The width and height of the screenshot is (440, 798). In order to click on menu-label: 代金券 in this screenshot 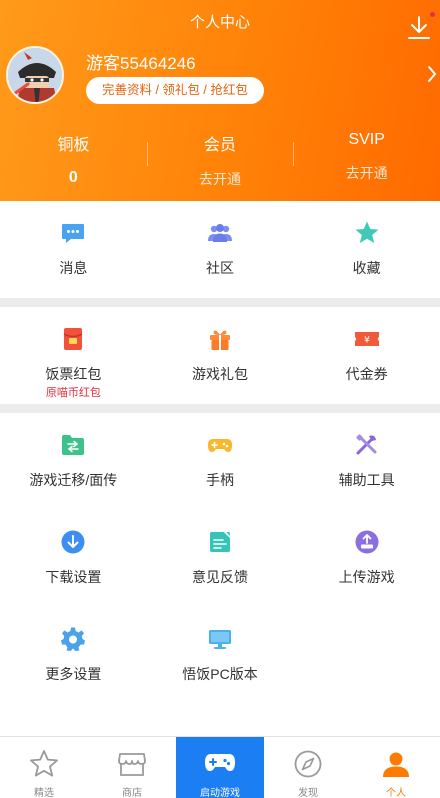, I will do `click(366, 374)`.